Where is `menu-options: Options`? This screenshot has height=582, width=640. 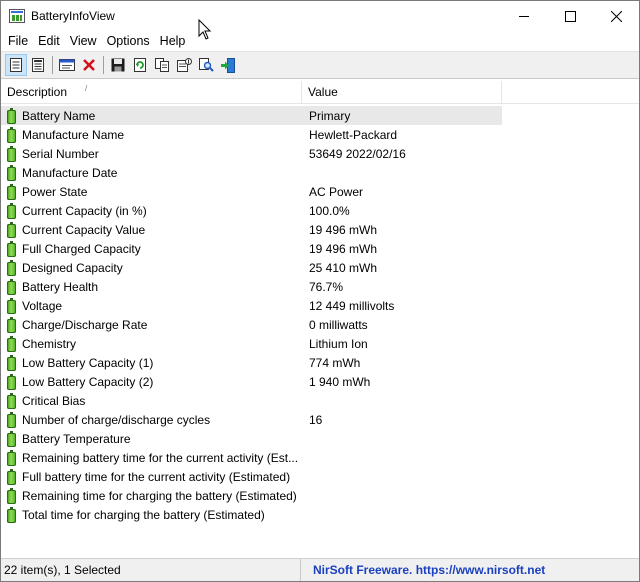 menu-options: Options is located at coordinates (128, 41).